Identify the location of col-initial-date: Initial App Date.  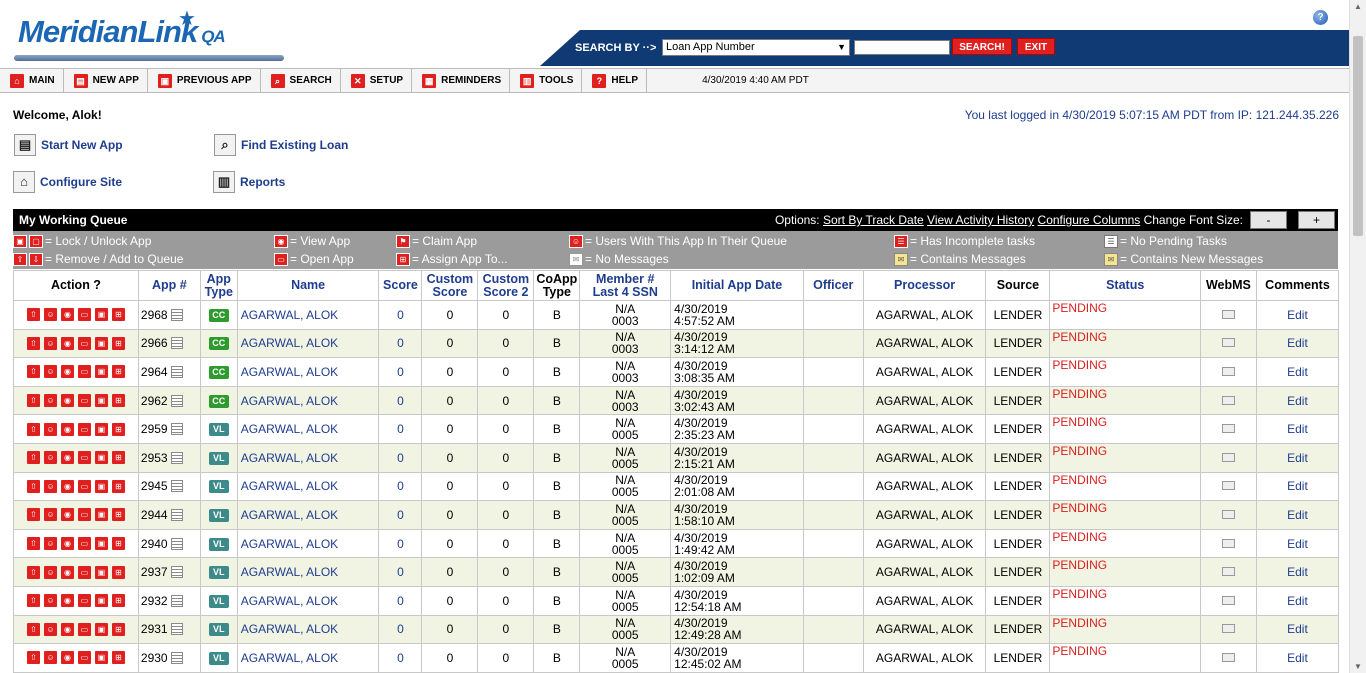
(737, 285).